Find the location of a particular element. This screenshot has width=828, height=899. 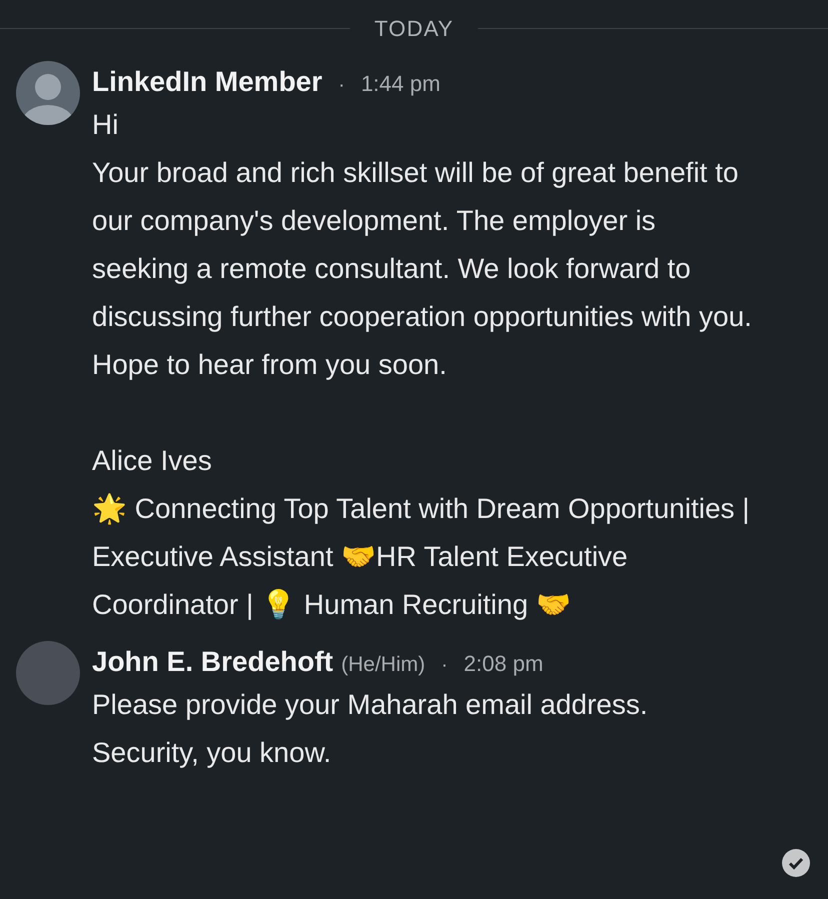

sender-name: LinkedIn Member is located at coordinates (207, 82).